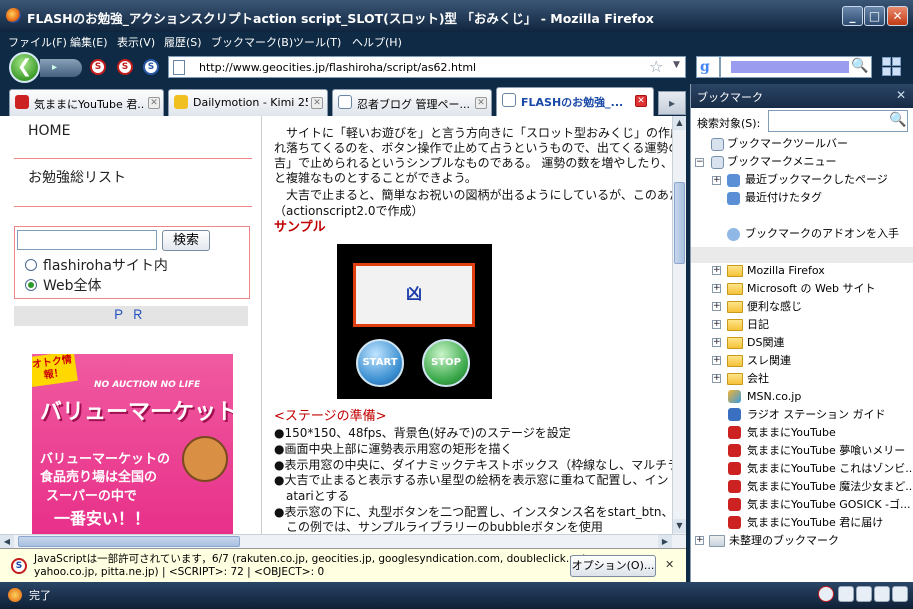 The image size is (913, 609). What do you see at coordinates (816, 180) in the screenshot?
I see `recent-bookmarks-item: 最近ブックマークしたページ` at bounding box center [816, 180].